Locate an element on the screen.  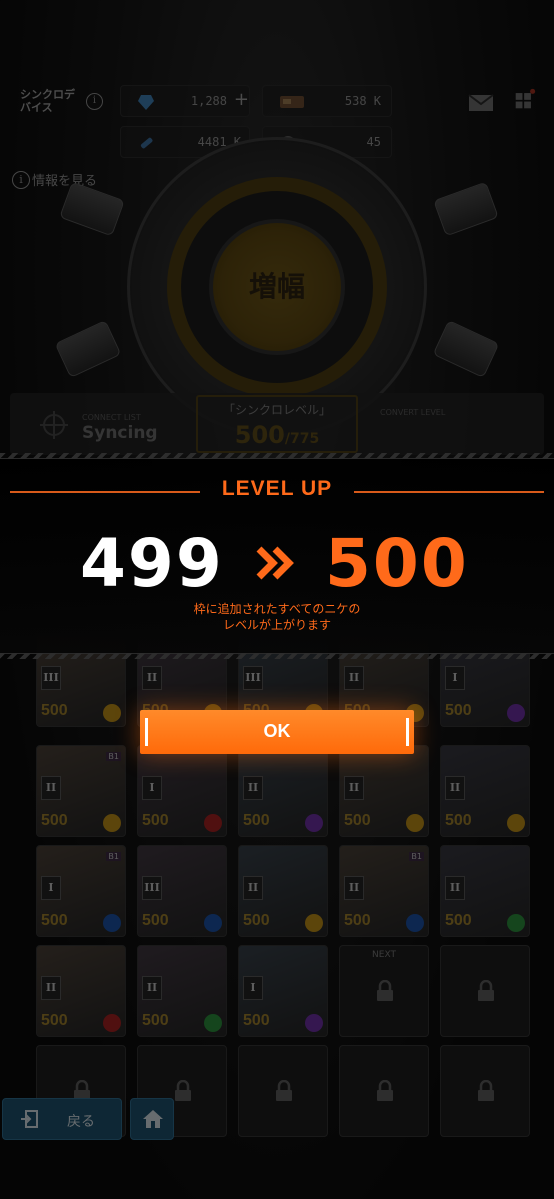
ok-button: OK is located at coordinates (277, 732).